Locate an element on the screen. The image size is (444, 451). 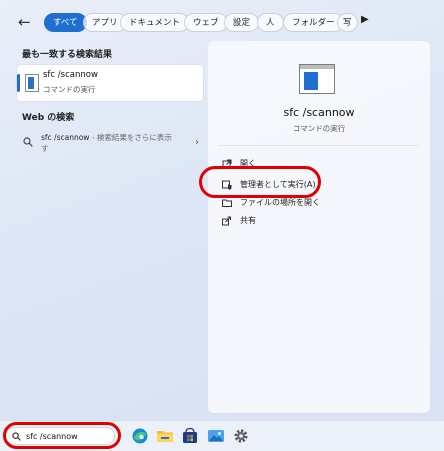
taskbar-search-box is located at coordinates (60, 436).